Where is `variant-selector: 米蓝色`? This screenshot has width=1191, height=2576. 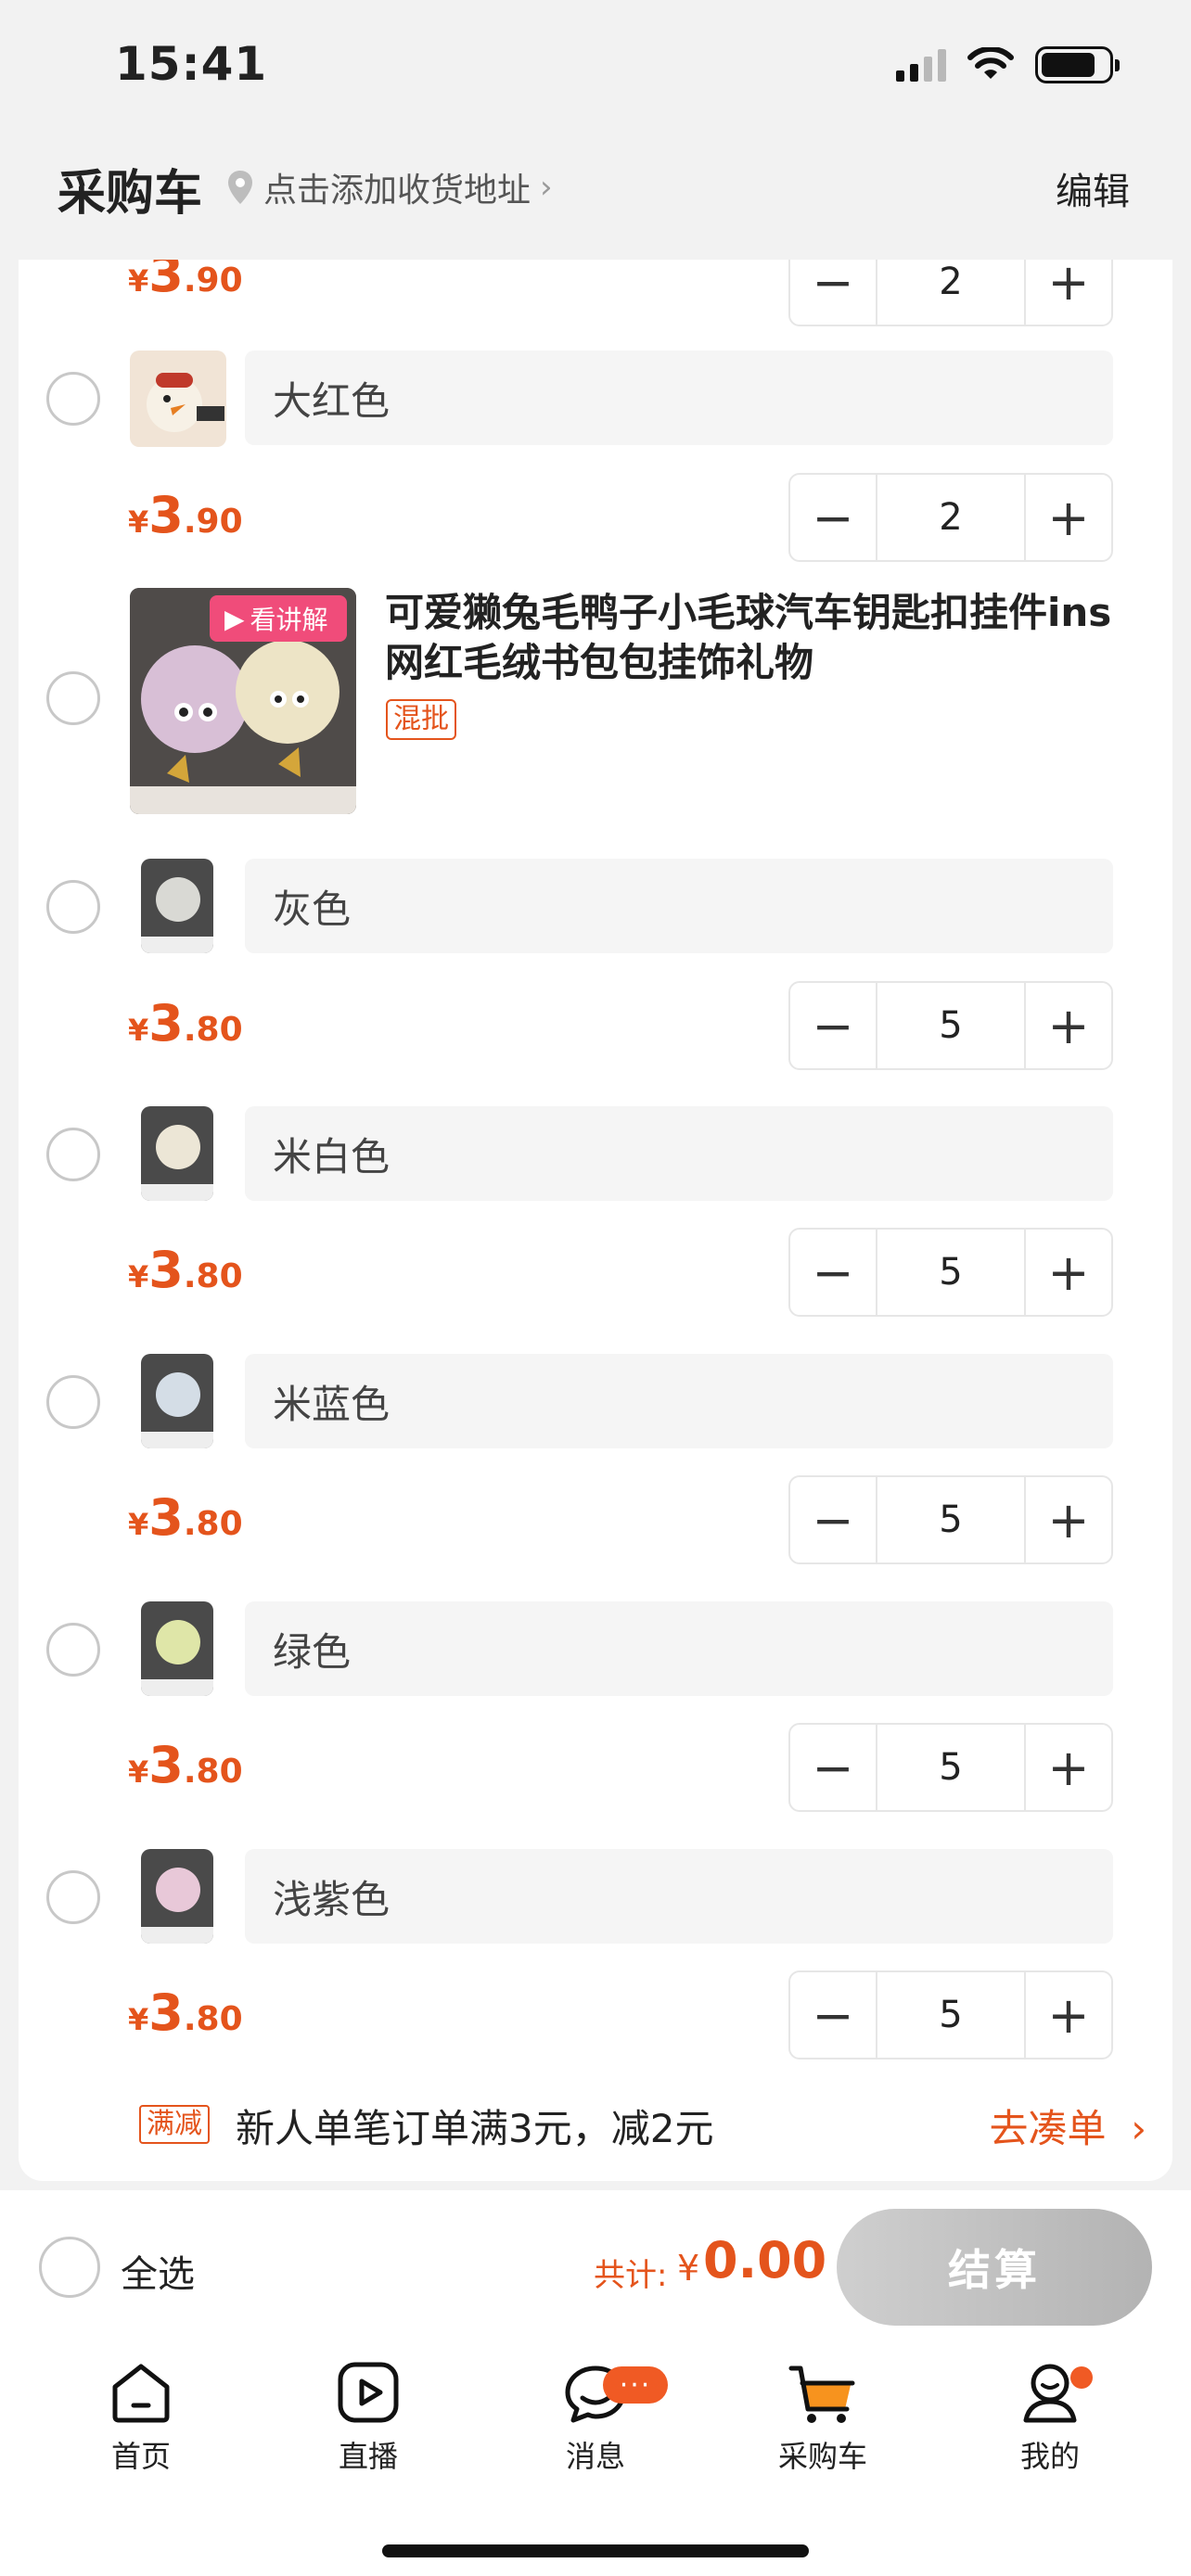
variant-selector: 米蓝色 is located at coordinates (679, 1401).